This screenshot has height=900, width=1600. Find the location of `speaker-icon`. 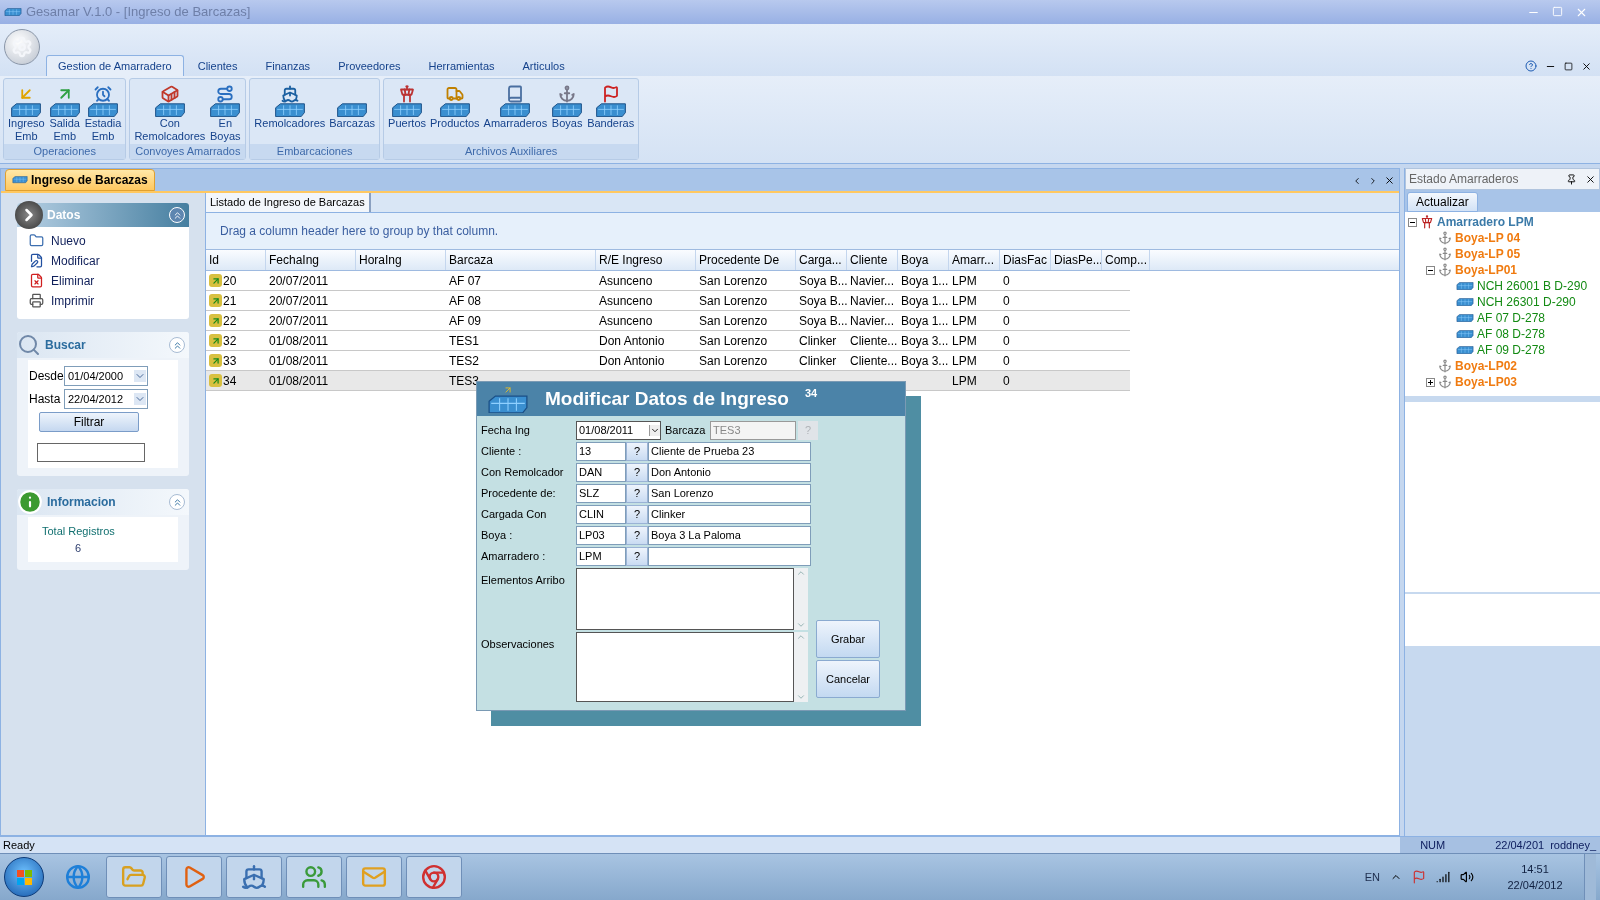

speaker-icon is located at coordinates (1467, 877).